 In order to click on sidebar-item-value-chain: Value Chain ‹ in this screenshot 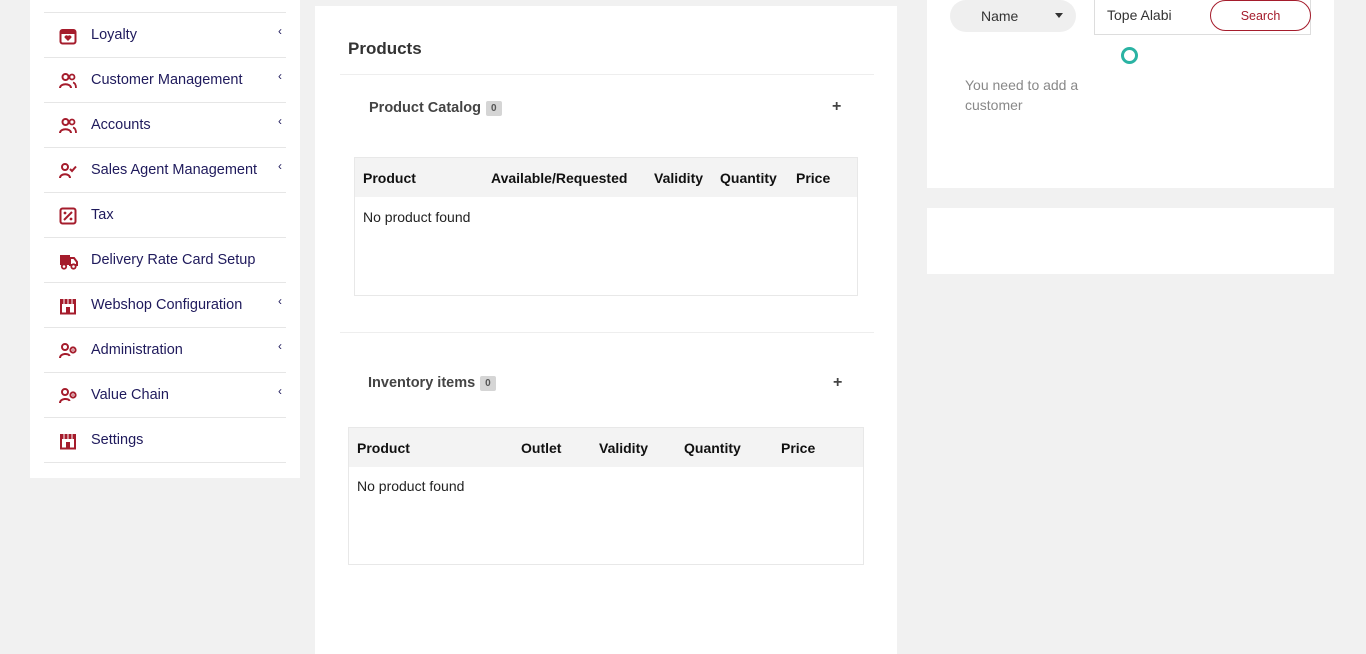, I will do `click(165, 395)`.